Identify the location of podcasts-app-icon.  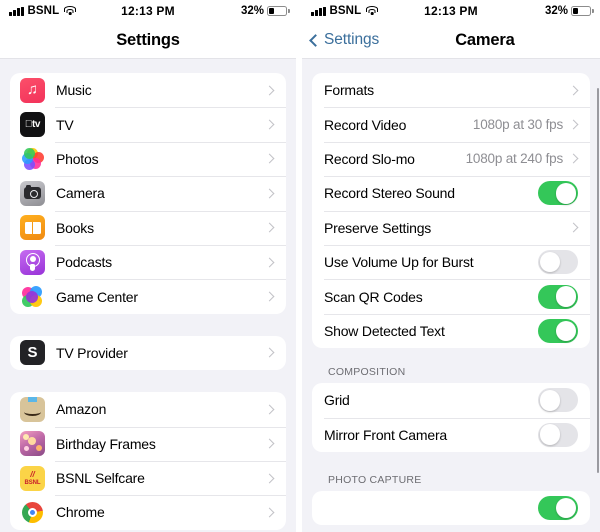
(32, 262).